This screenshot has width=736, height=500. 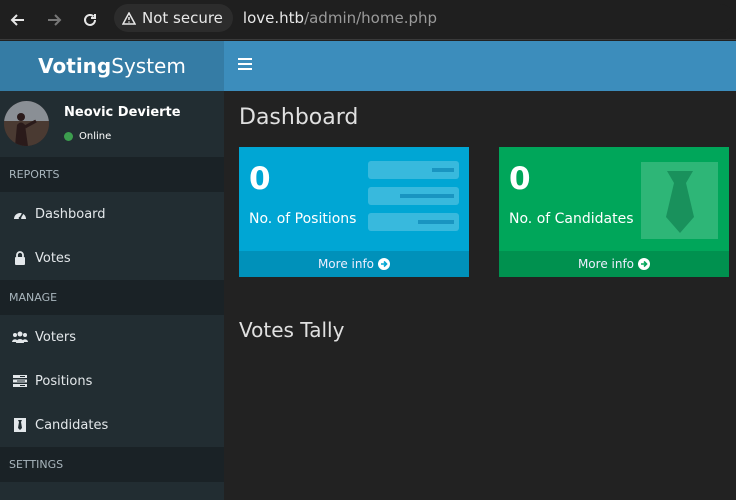 What do you see at coordinates (680, 203) in the screenshot?
I see `tie-icon` at bounding box center [680, 203].